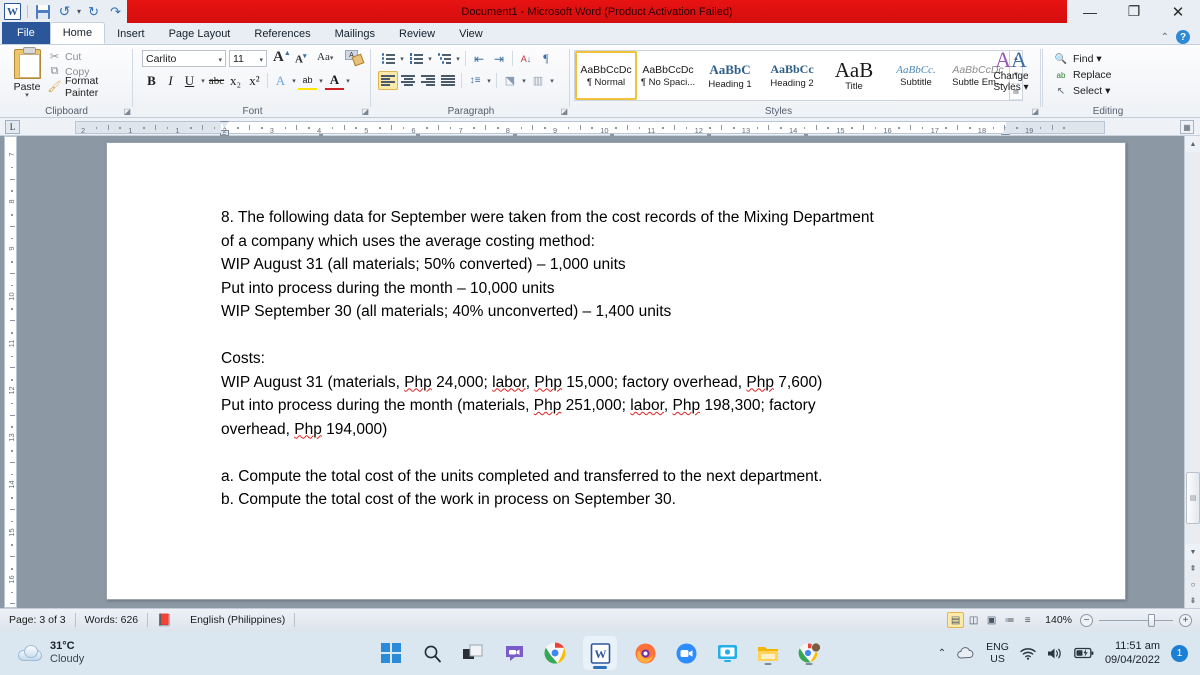 Image resolution: width=1200 pixels, height=675 pixels. Describe the element at coordinates (1178, 11) in the screenshot. I see `close-button: ✕` at that location.